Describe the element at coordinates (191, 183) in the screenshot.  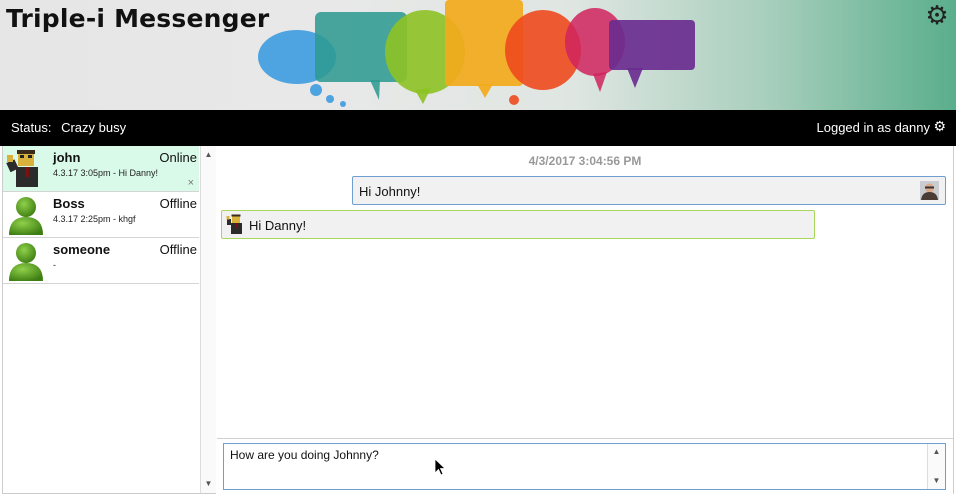
I see `close-chat-icon: ×` at that location.